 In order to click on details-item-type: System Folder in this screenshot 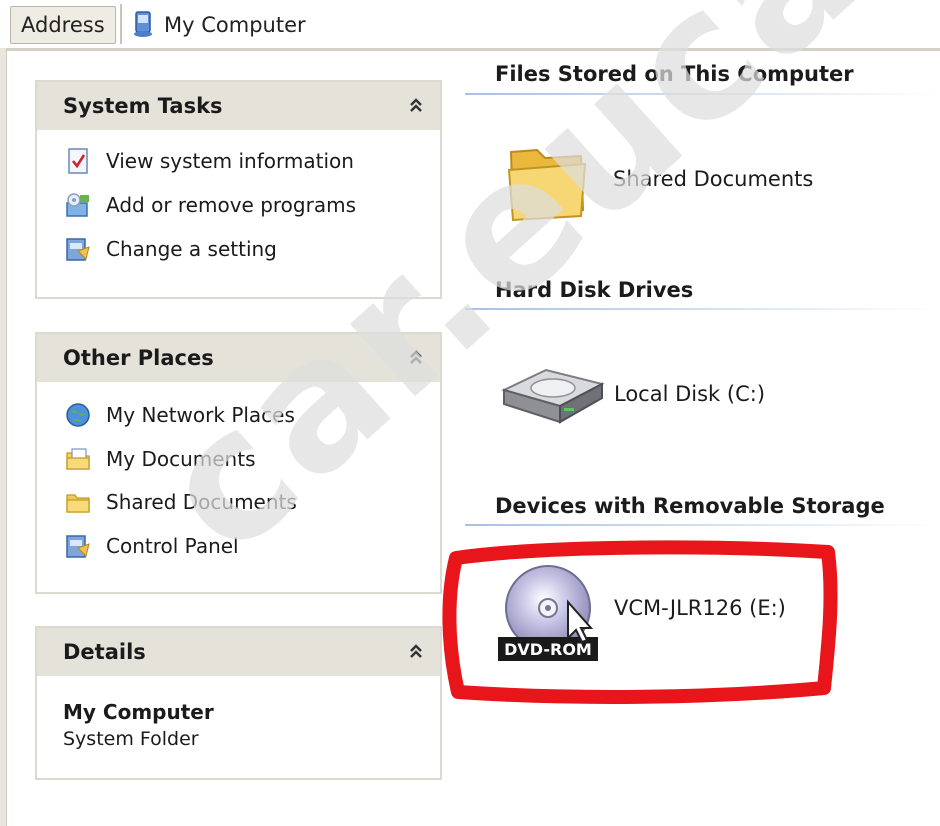, I will do `click(131, 739)`.